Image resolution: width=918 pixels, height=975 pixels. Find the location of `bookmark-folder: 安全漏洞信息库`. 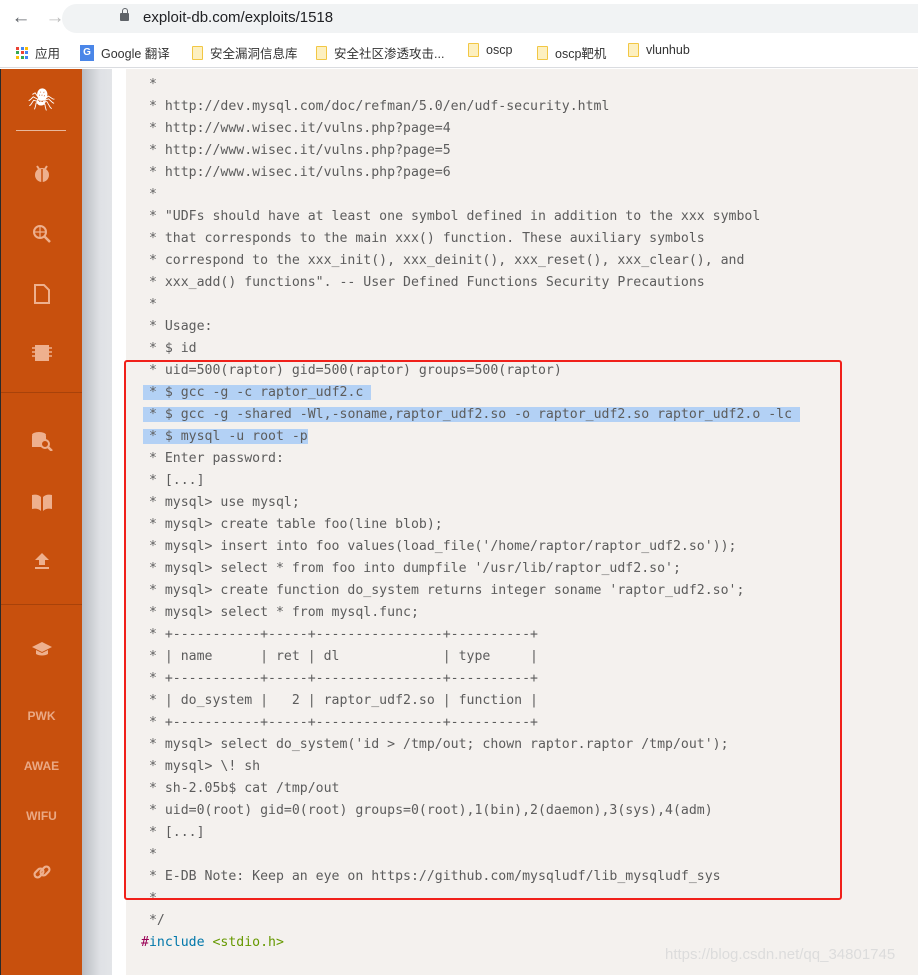

bookmark-folder: 安全漏洞信息库 is located at coordinates (245, 52).